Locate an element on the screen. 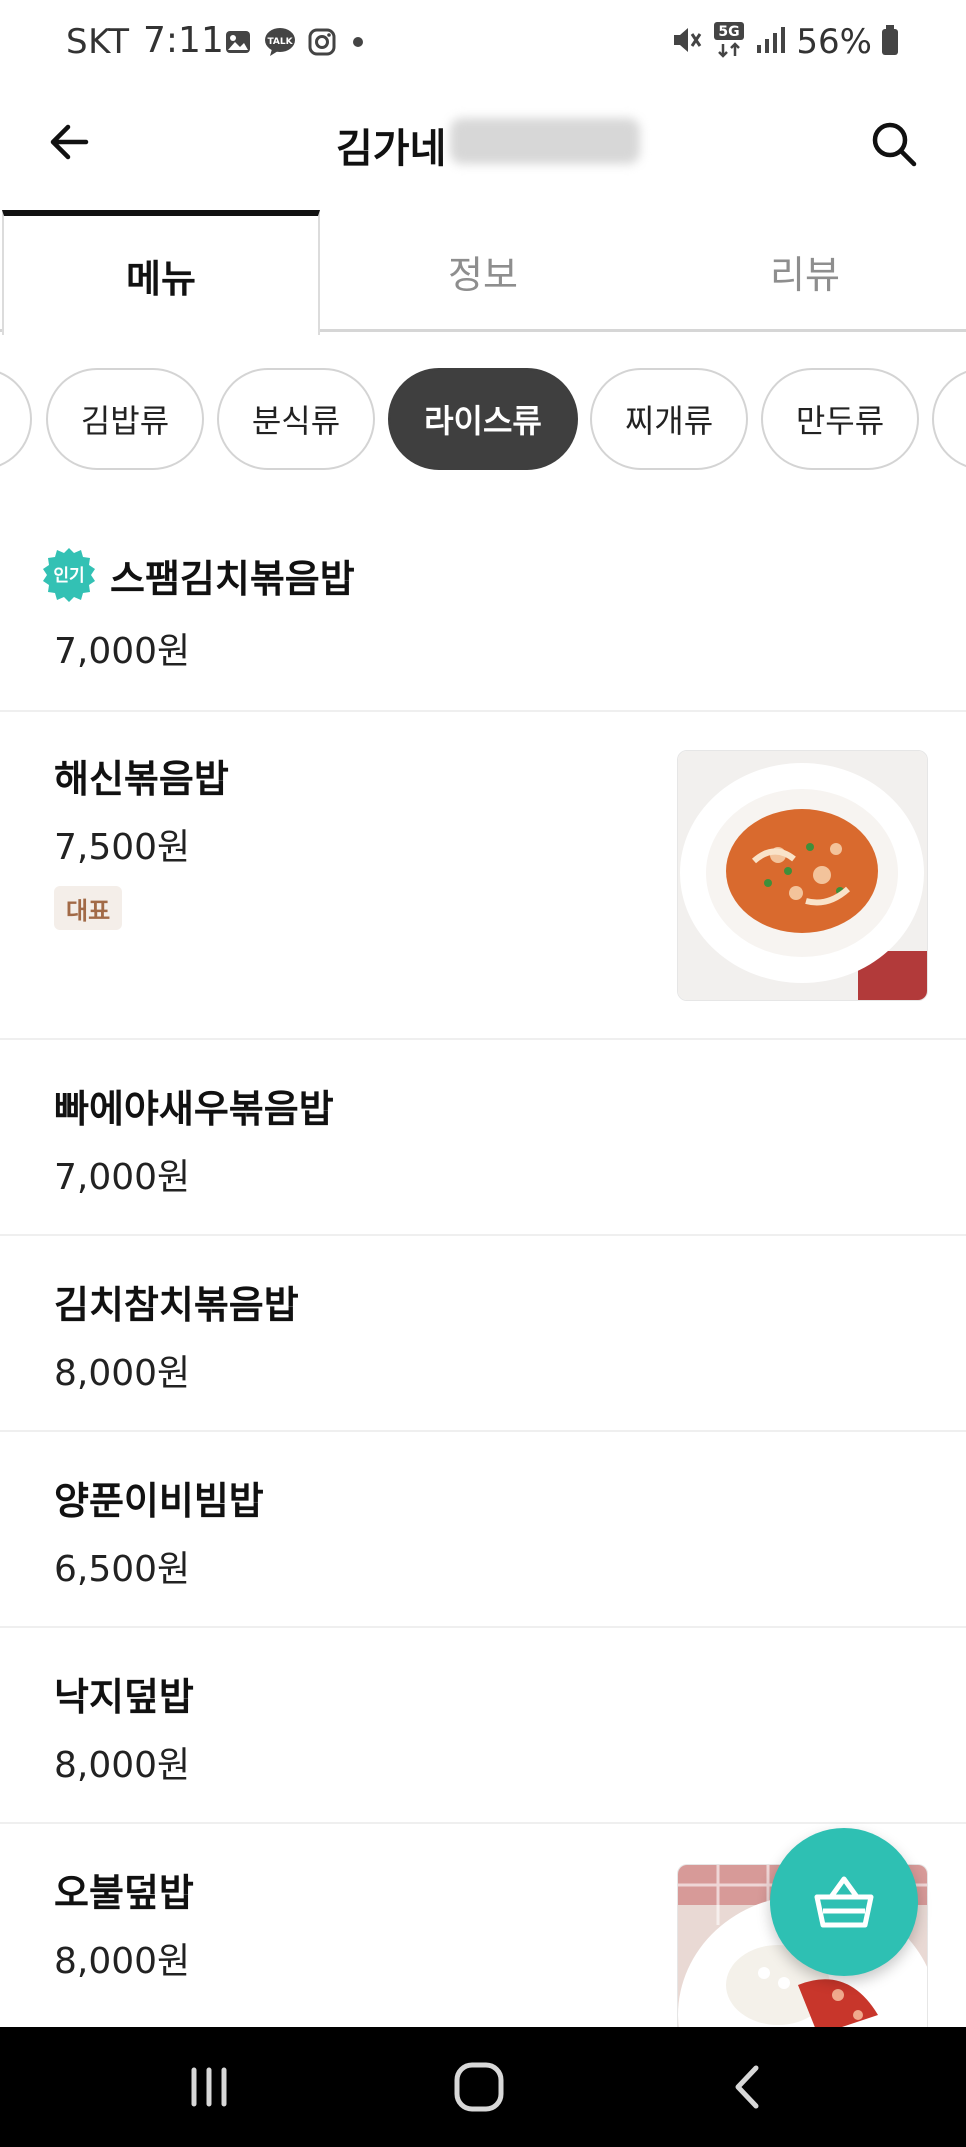  back-arrow-icon is located at coordinates (69, 142).